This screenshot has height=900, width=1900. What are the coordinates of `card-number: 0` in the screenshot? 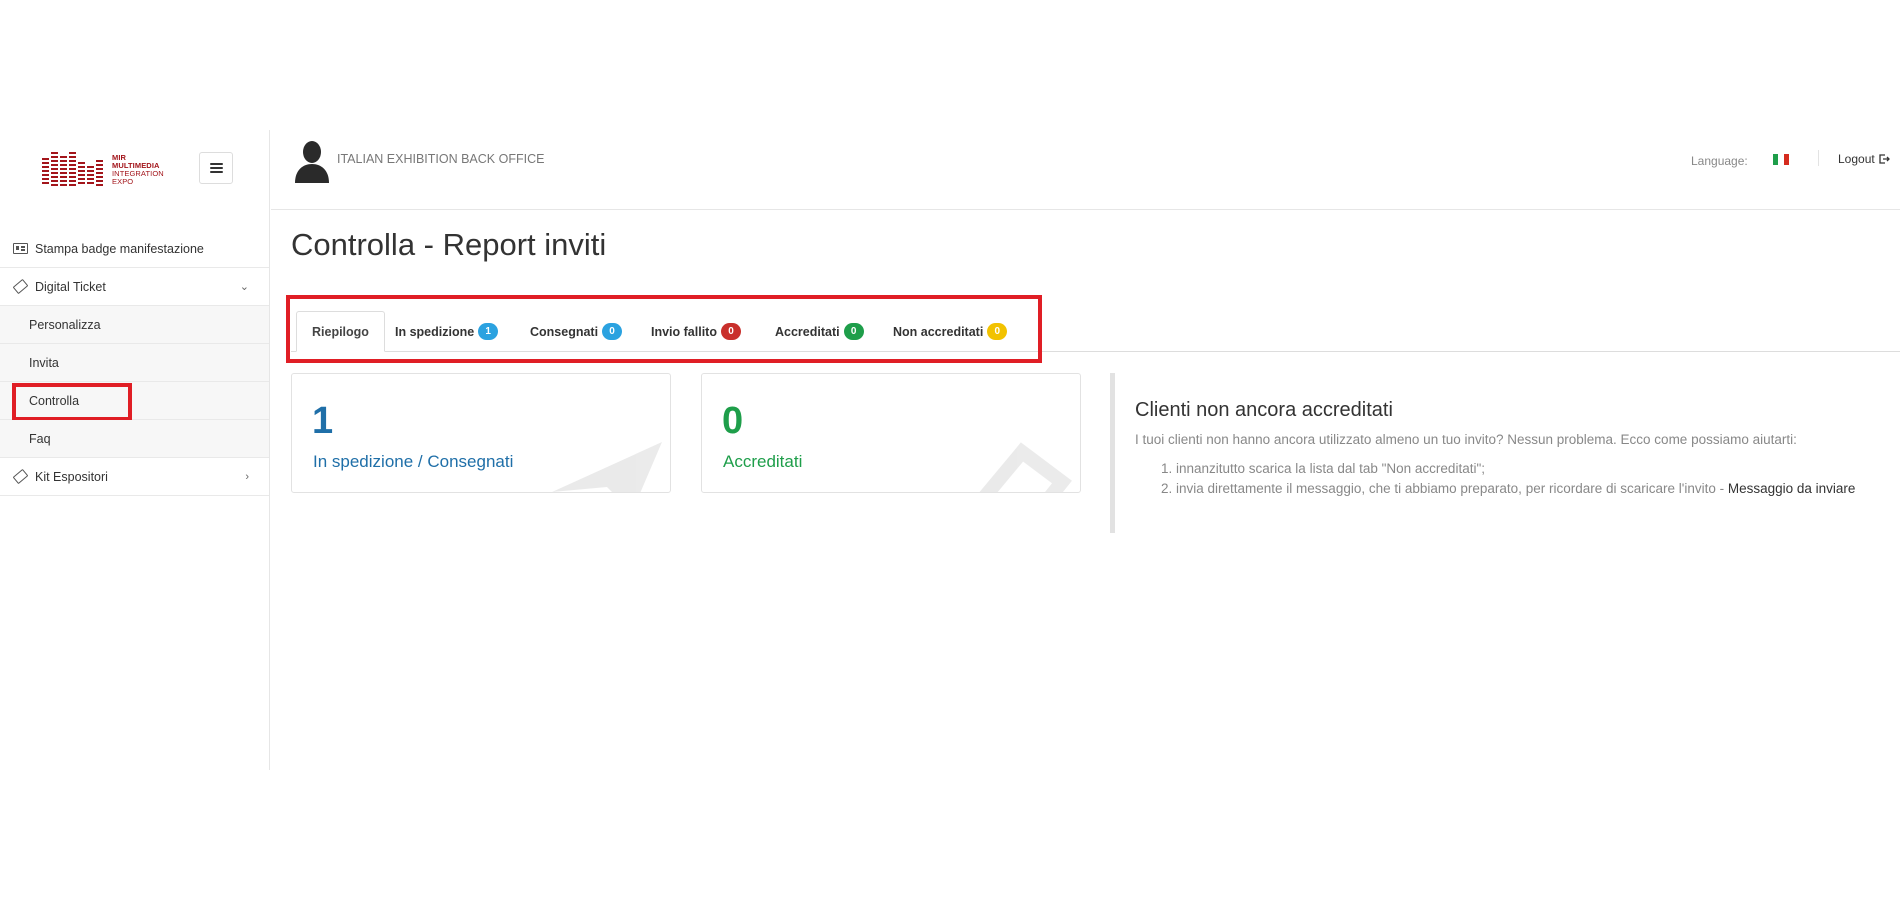 It's located at (733, 421).